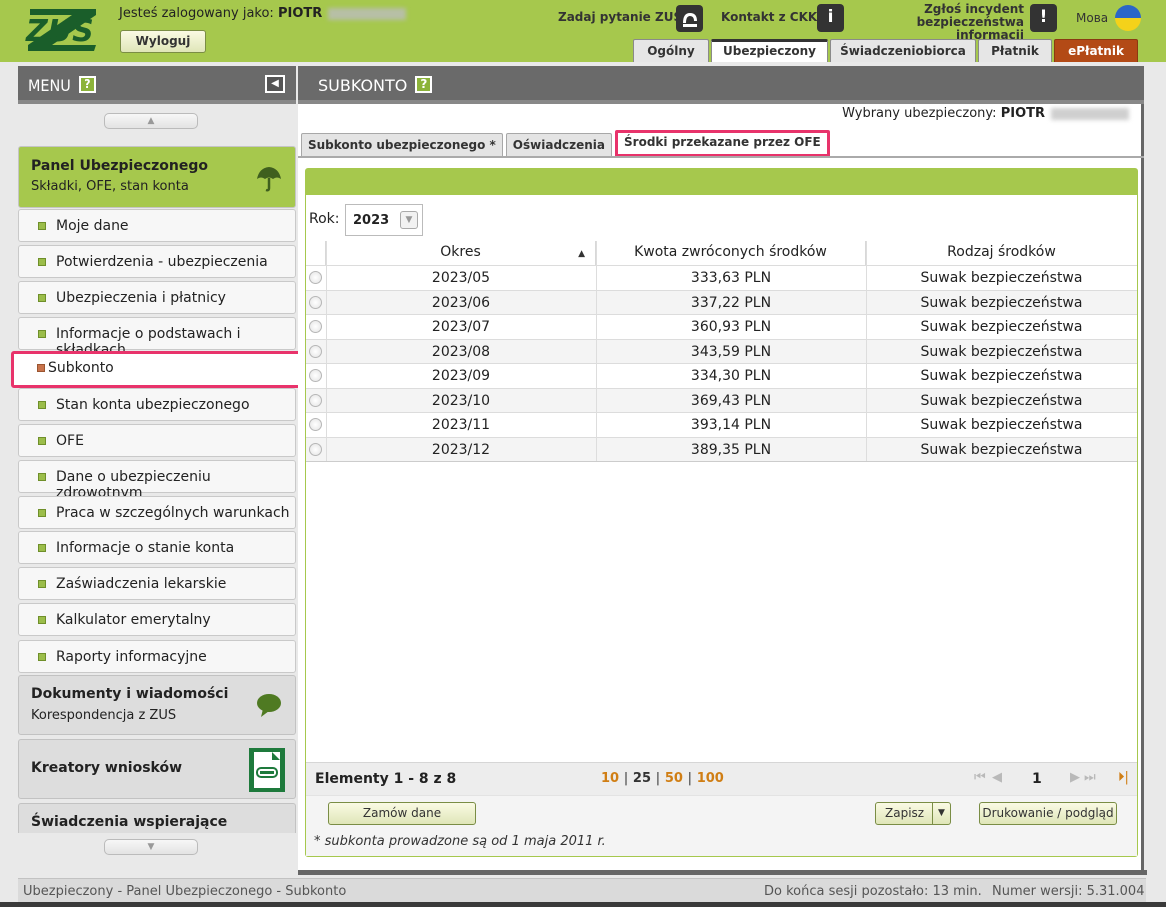 The width and height of the screenshot is (1166, 907). I want to click on table-row: 2023/06 337,22 PLN Suwak bezpieczeństwa, so click(721, 301).